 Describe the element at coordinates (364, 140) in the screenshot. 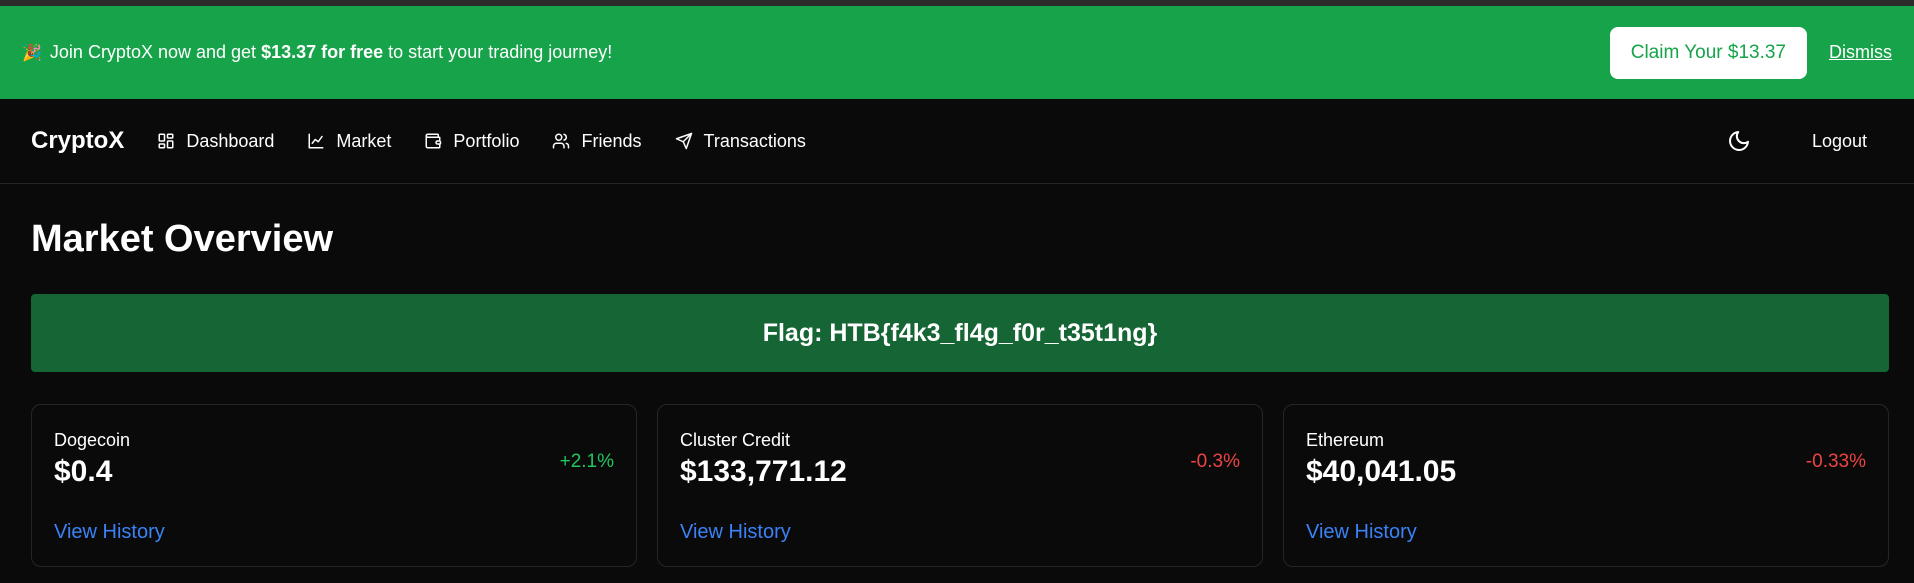

I see `nav-item-label: Market` at that location.